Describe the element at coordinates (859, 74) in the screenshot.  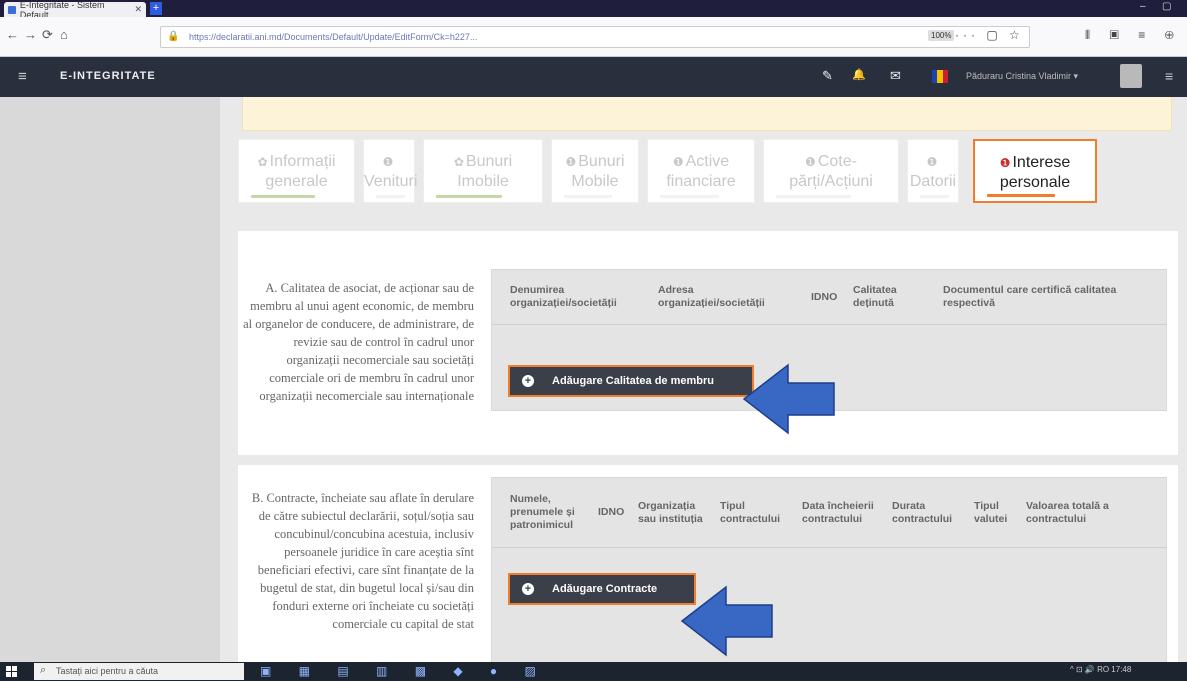
I see `bell-icon: 🔔` at that location.